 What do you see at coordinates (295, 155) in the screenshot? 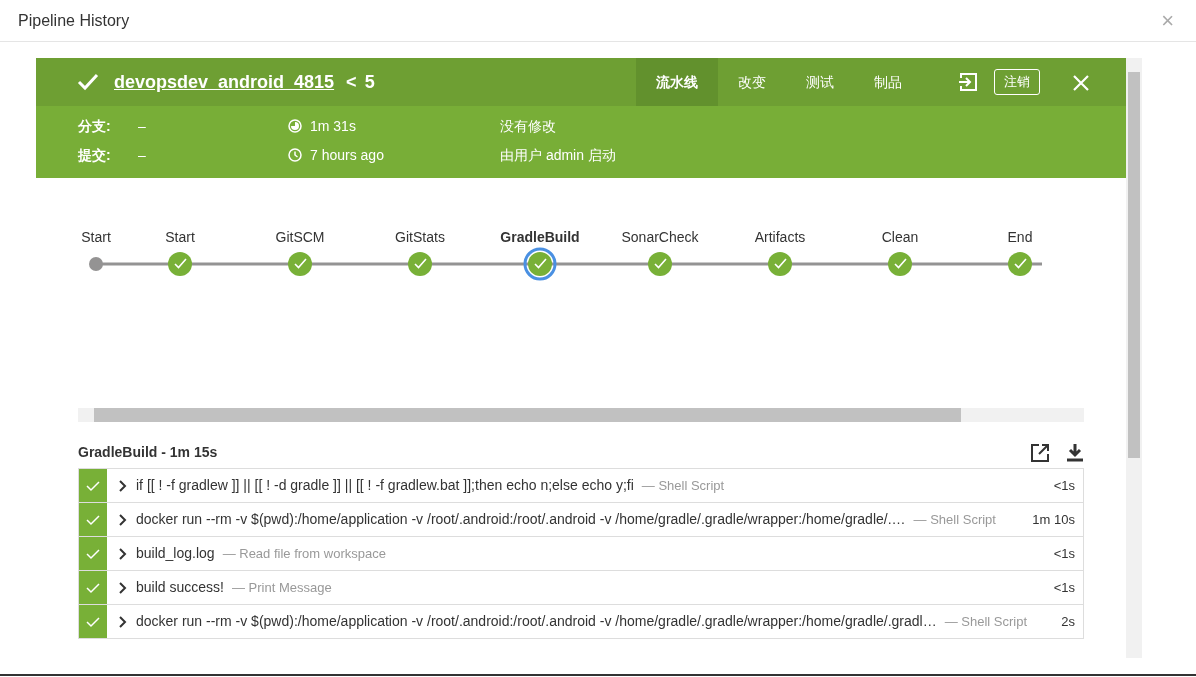
I see `clock-icon` at bounding box center [295, 155].